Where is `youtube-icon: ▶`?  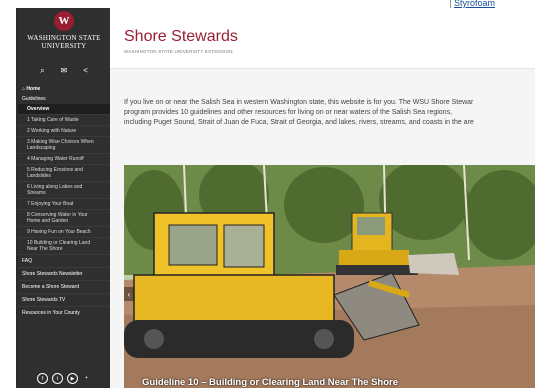 youtube-icon: ▶ is located at coordinates (72, 378).